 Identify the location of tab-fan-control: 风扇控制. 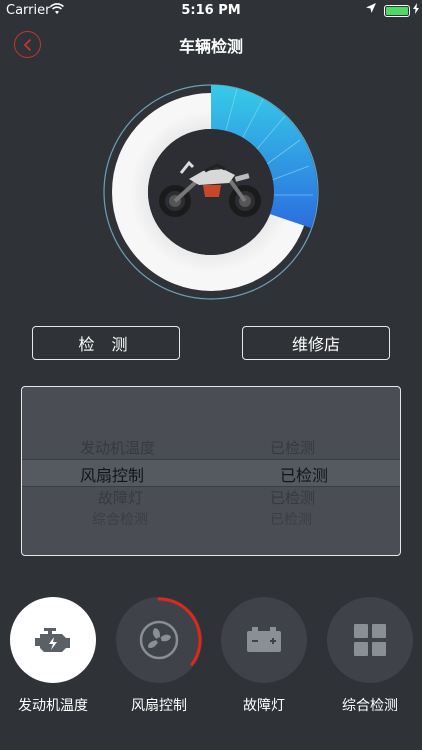
(159, 656).